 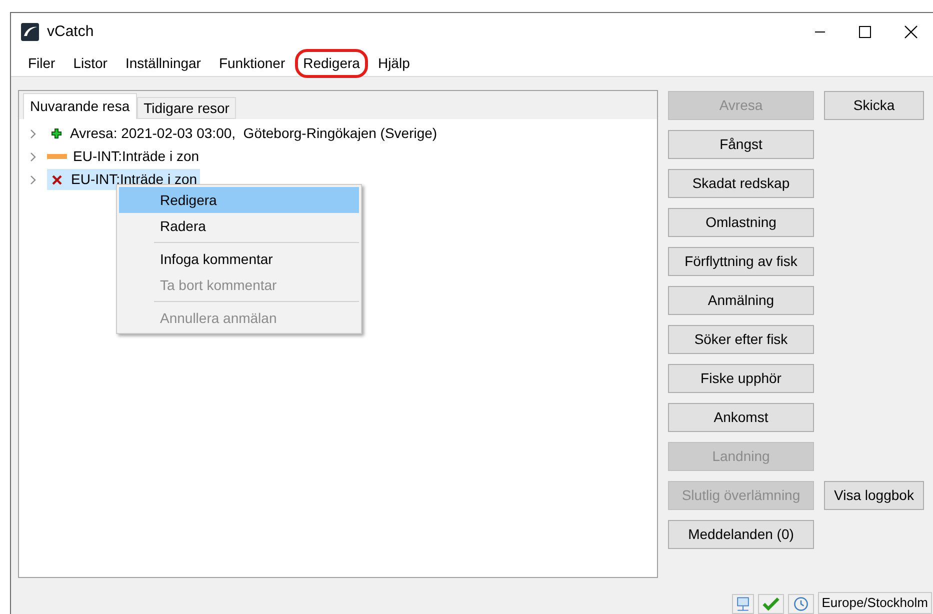 What do you see at coordinates (124, 156) in the screenshot?
I see `tree-item: EU-INT:Inträde i zon` at bounding box center [124, 156].